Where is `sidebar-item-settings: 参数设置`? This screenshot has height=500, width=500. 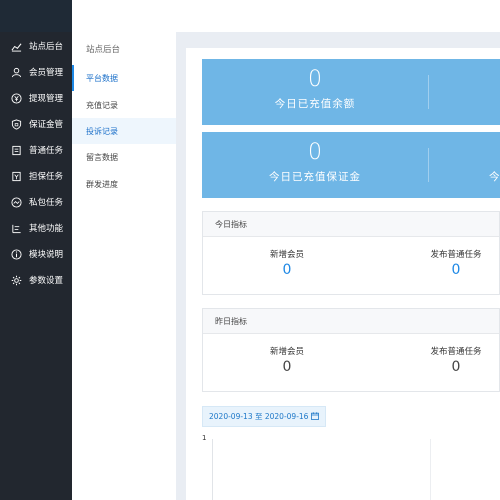
sidebar-item-settings: 参数设置 is located at coordinates (36, 280).